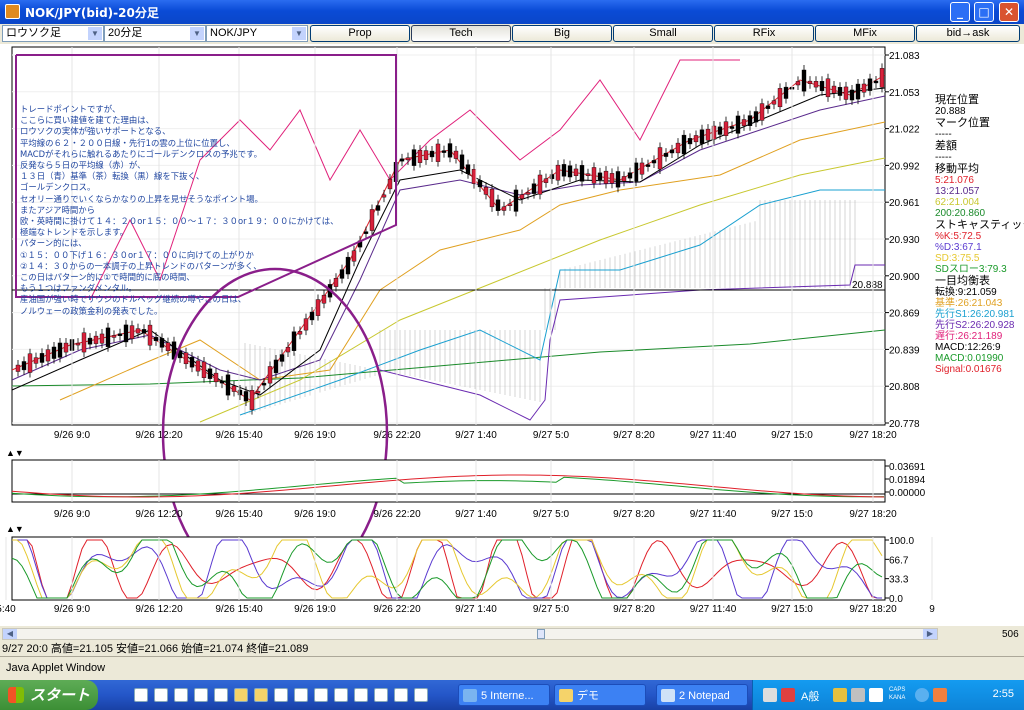 Image resolution: width=1024 pixels, height=710 pixels. Describe the element at coordinates (74, 232) in the screenshot. I see `annotation-line: 極端なトレンドを示します。` at that location.